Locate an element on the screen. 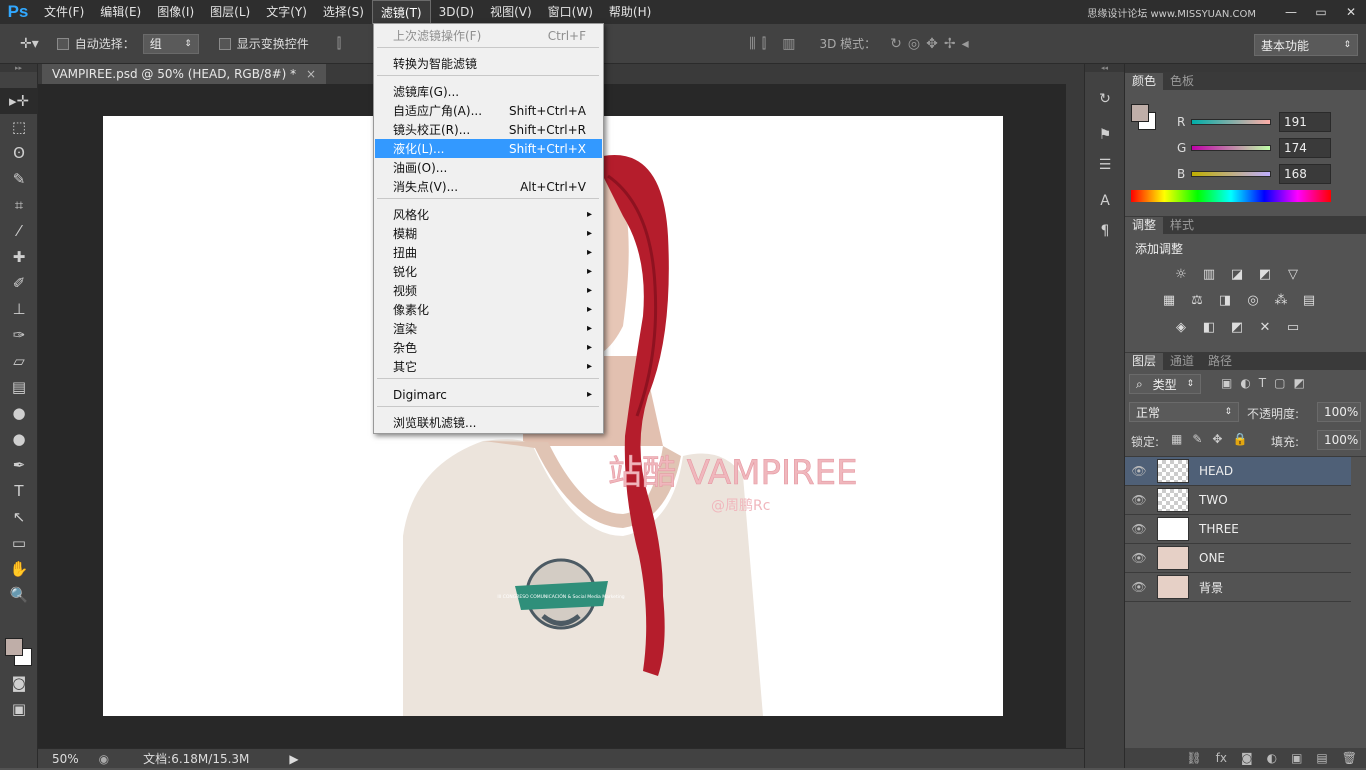 Image resolution: width=1366 pixels, height=770 pixels. menu-filter: 滤镜(T) is located at coordinates (401, 12).